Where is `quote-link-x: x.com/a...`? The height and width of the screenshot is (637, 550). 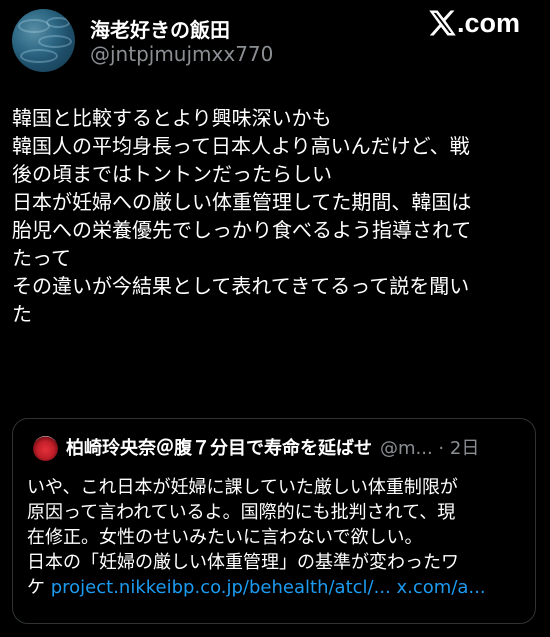 quote-link-x: x.com/a... is located at coordinates (441, 587).